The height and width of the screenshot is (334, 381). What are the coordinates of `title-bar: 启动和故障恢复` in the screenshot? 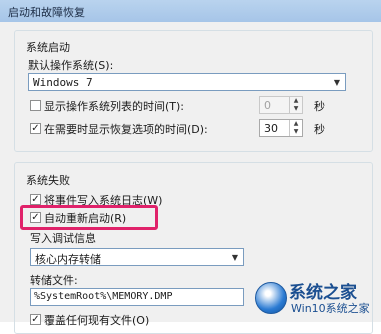 It's located at (190, 11).